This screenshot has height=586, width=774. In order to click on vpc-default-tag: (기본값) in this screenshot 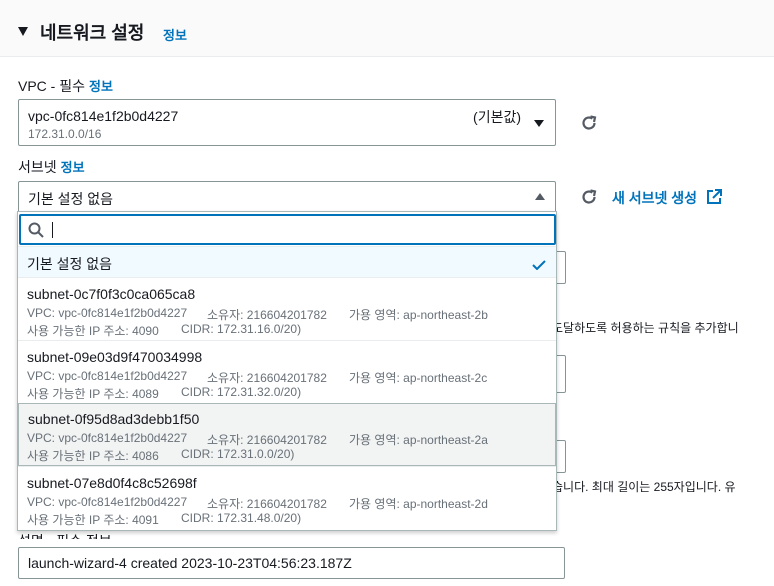, I will do `click(497, 117)`.